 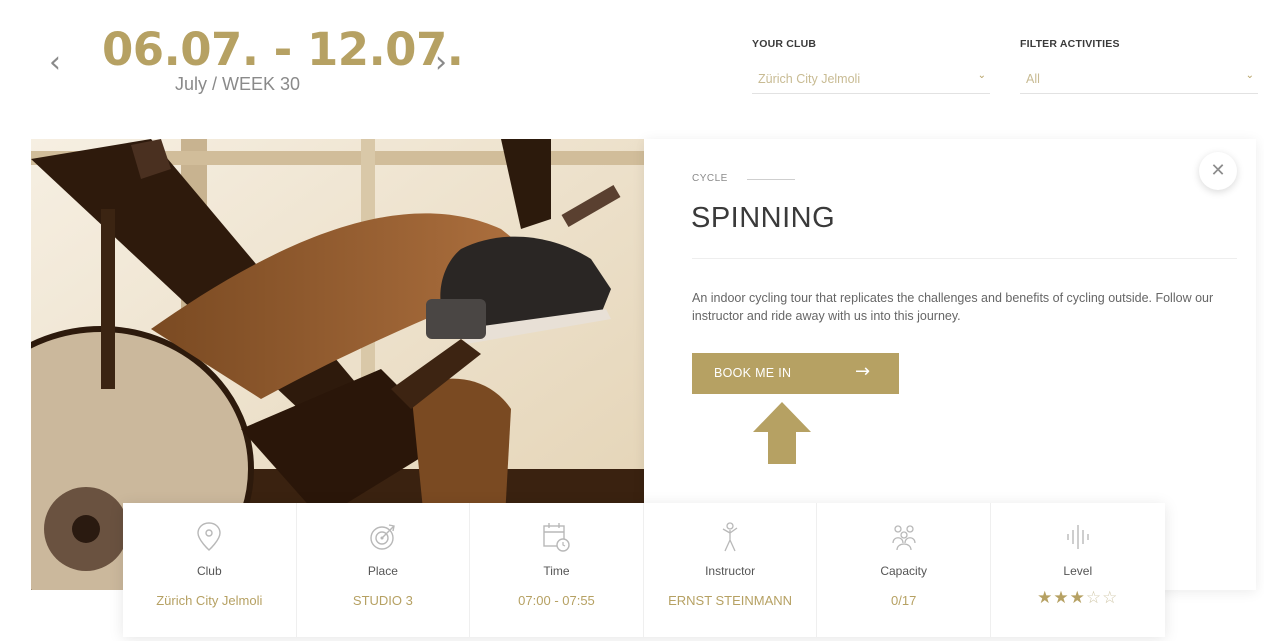 What do you see at coordinates (809, 79) in the screenshot?
I see `club-select-value: Zürich City Jelmoli` at bounding box center [809, 79].